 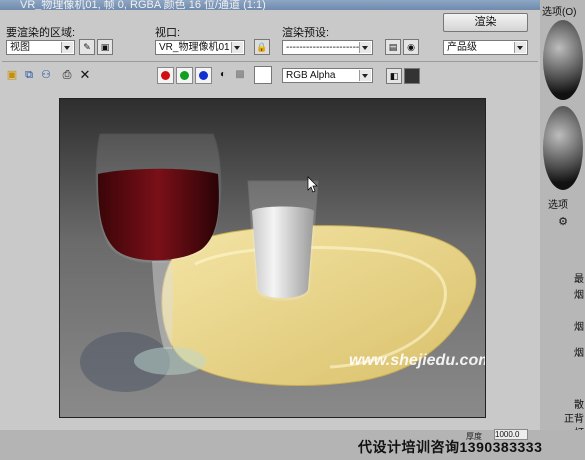 I want to click on window-title: VR_物理像机01, 帧 0, RGBA 颜色 16 位/通道 (1:1), so click(x=143, y=5).